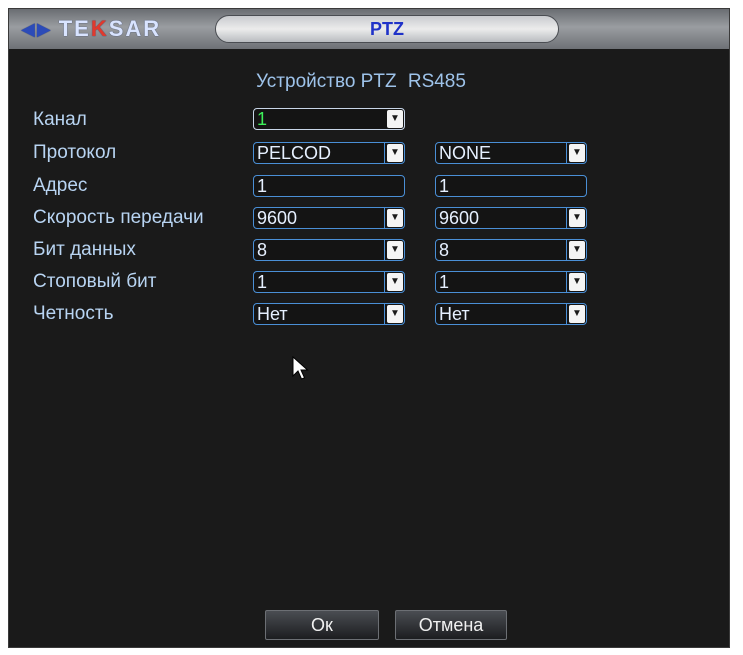 The image size is (743, 655). I want to click on baud-rate-value-rs485: 9600, so click(459, 218).